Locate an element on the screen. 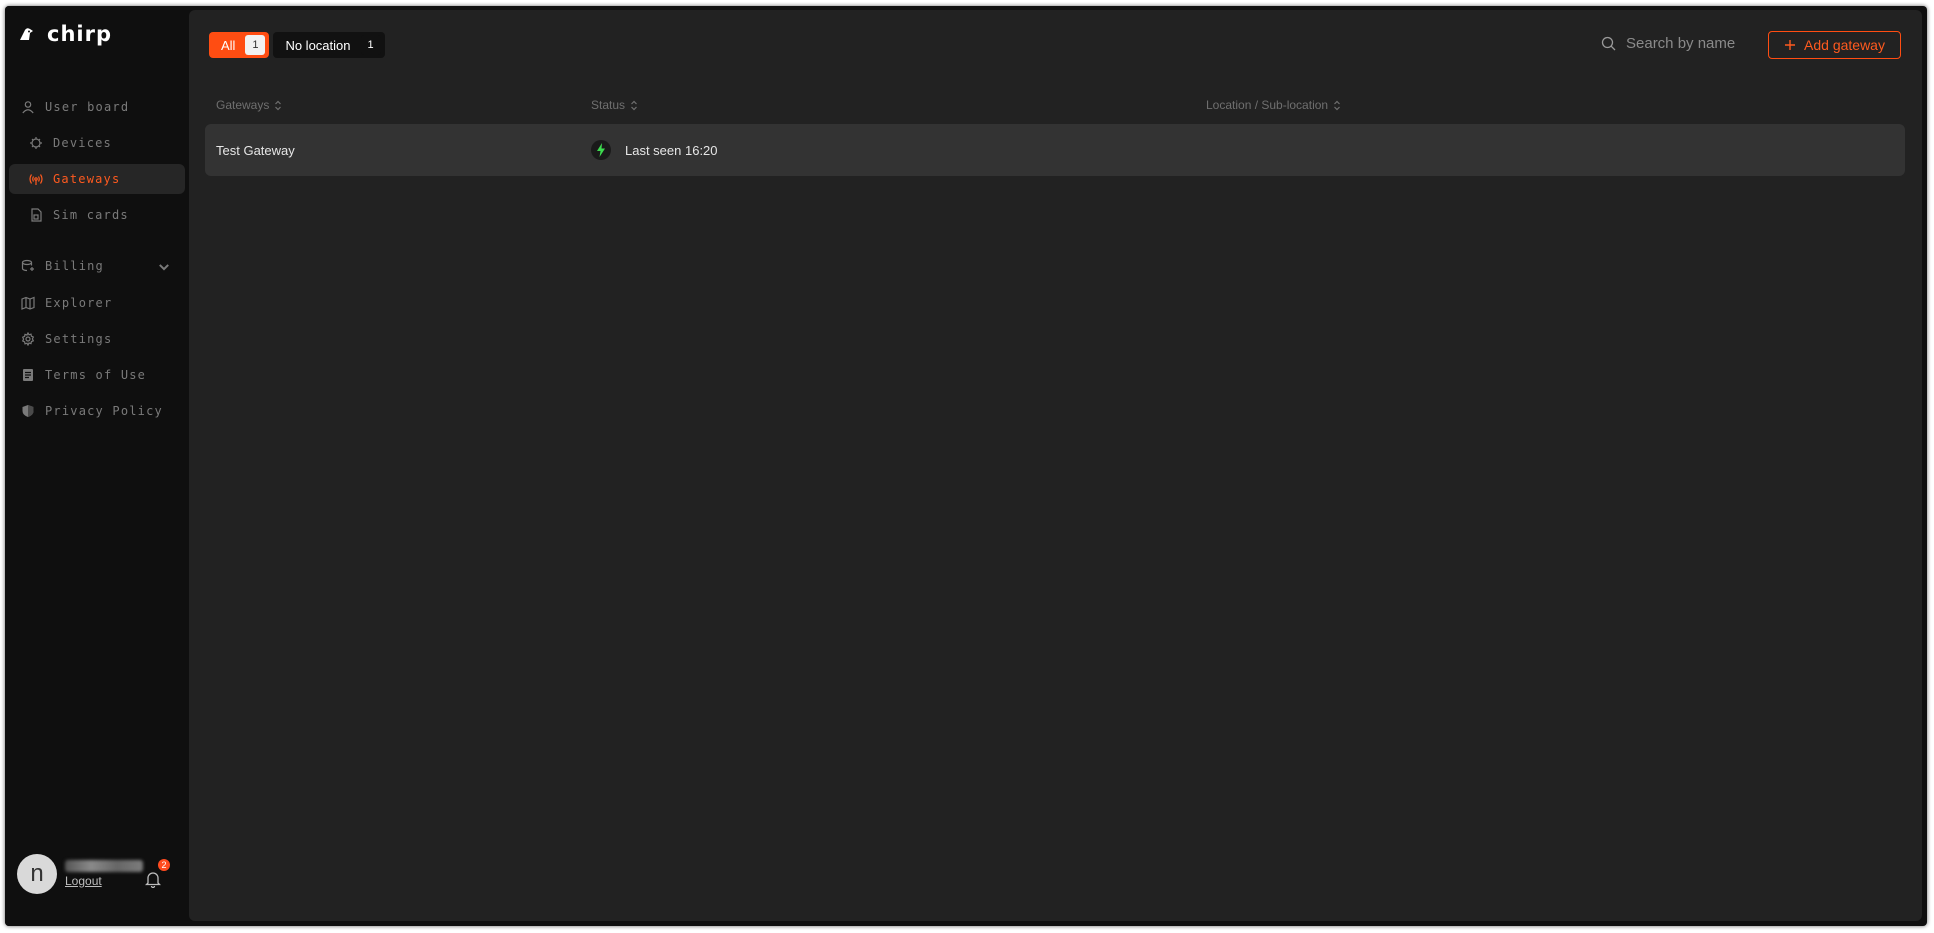 The width and height of the screenshot is (1934, 933). notification-badge: 2 is located at coordinates (164, 865).